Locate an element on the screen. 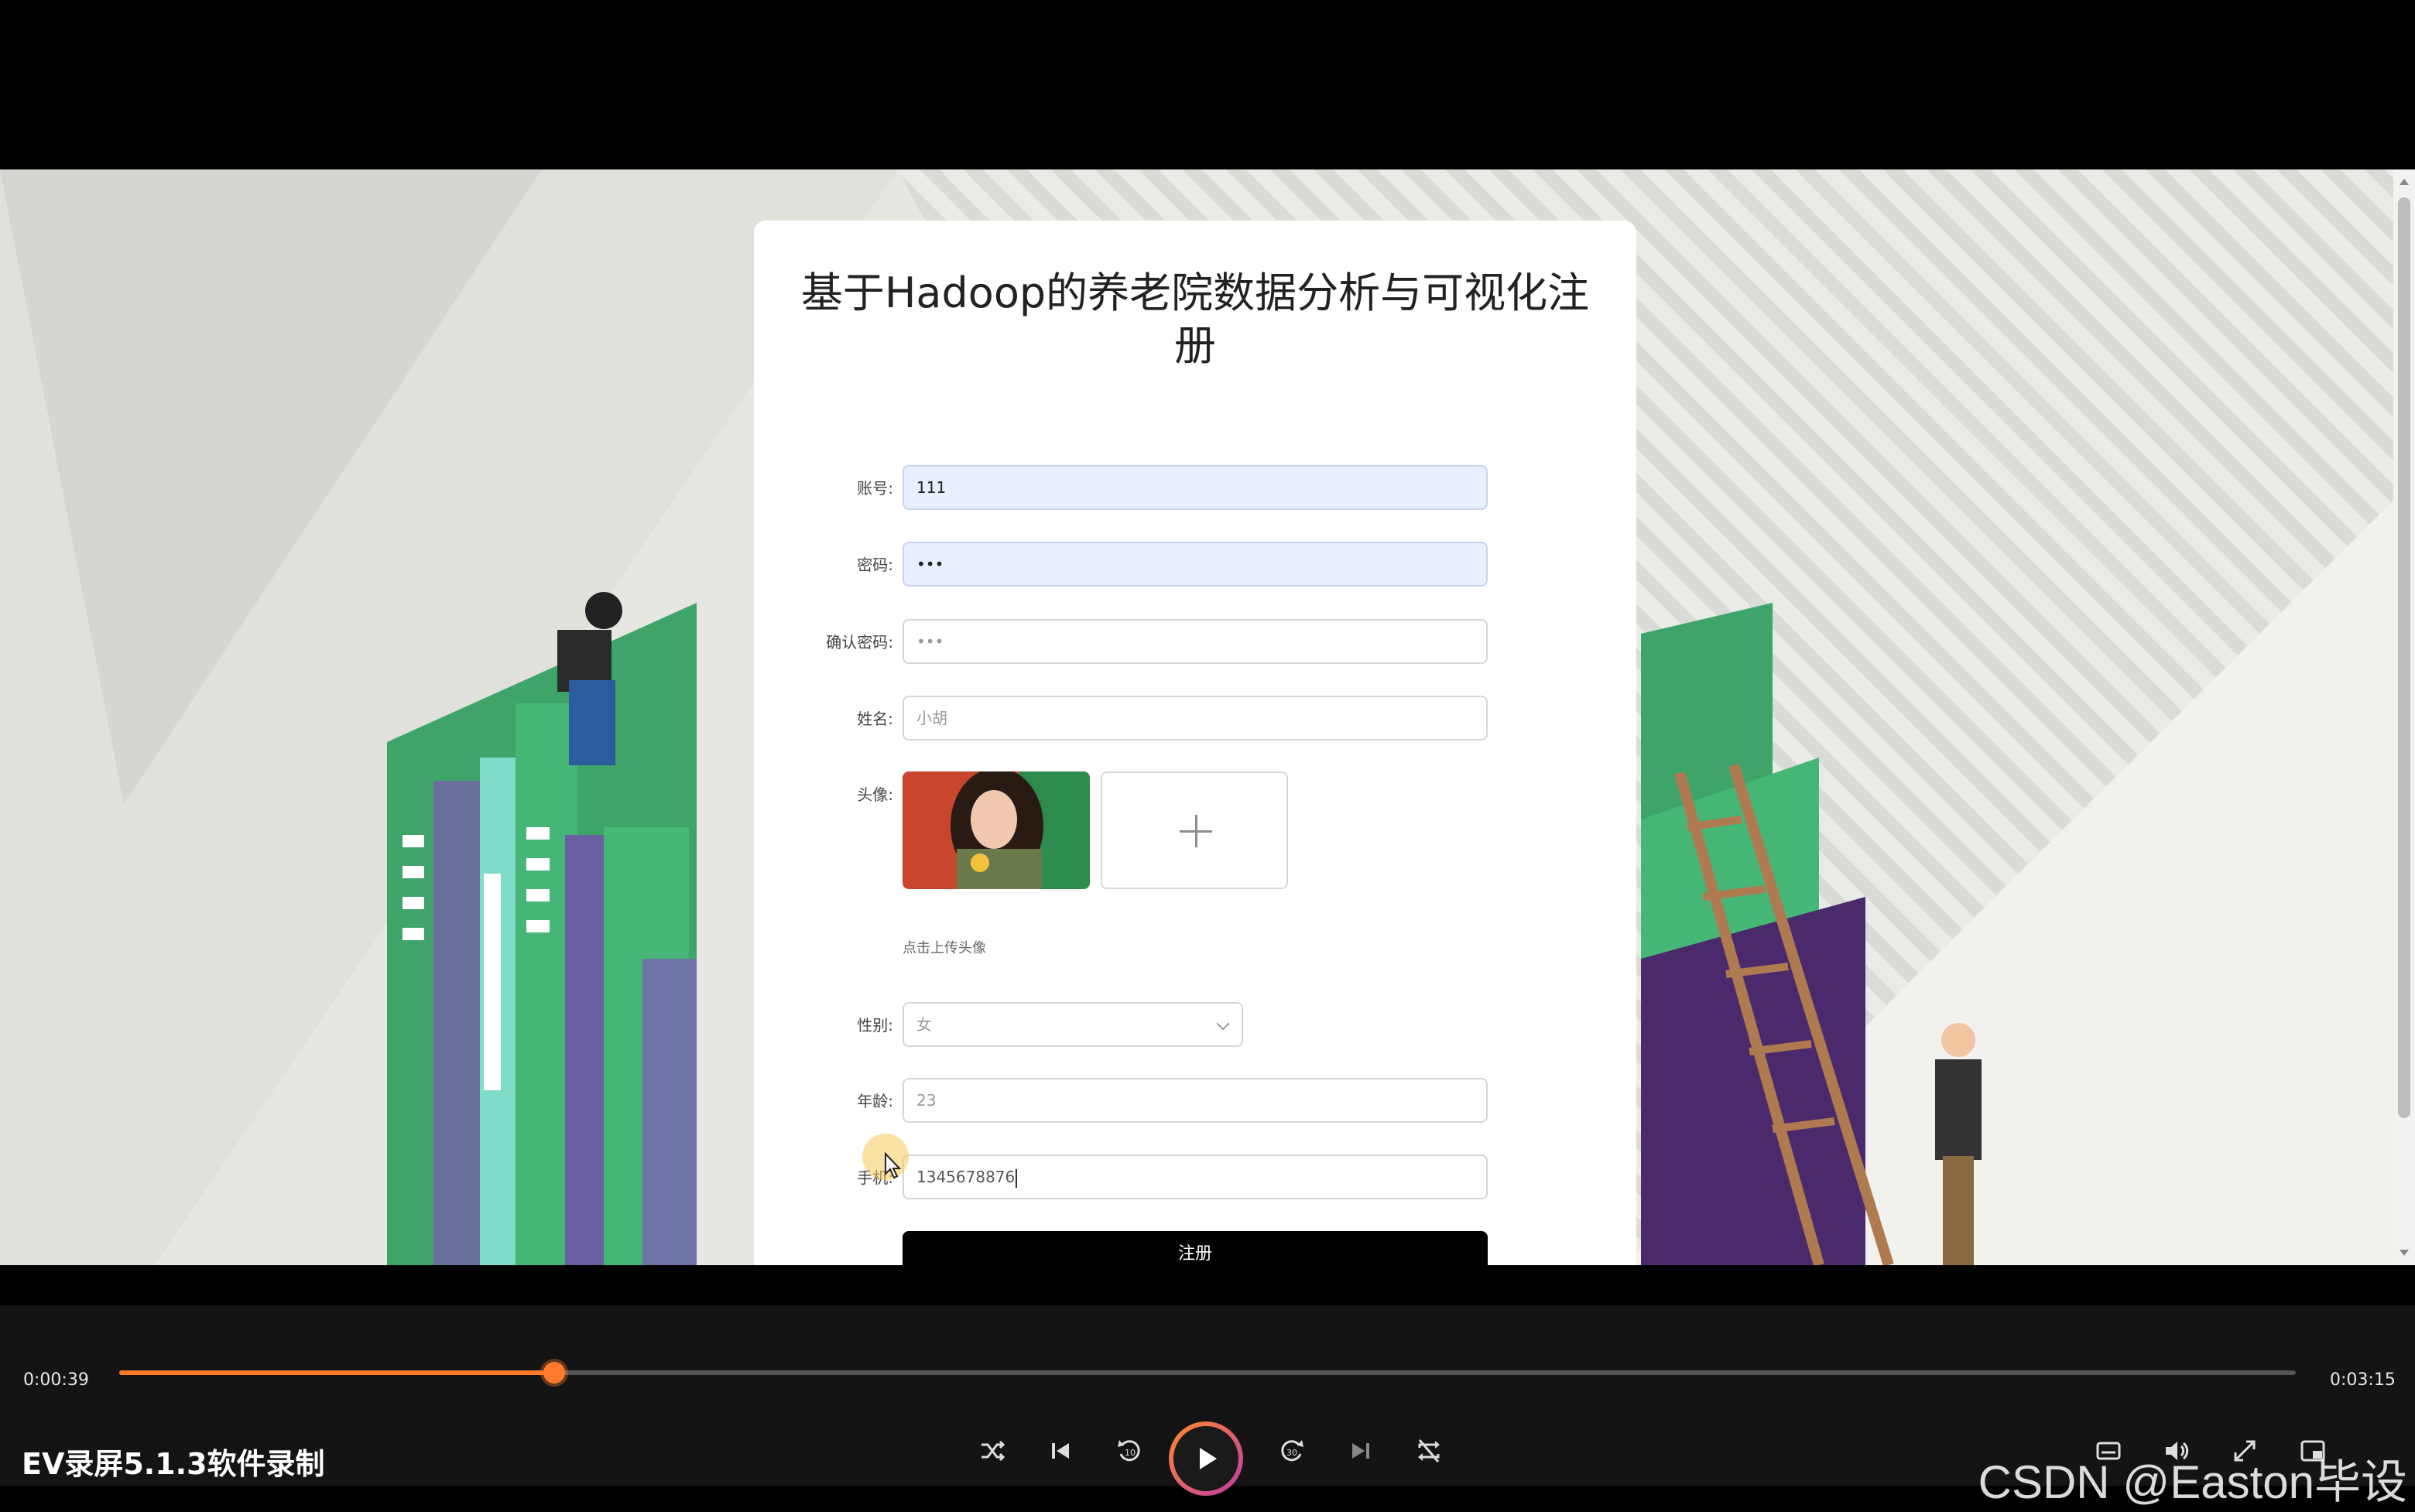  scroll-thumb is located at coordinates (2404, 657).